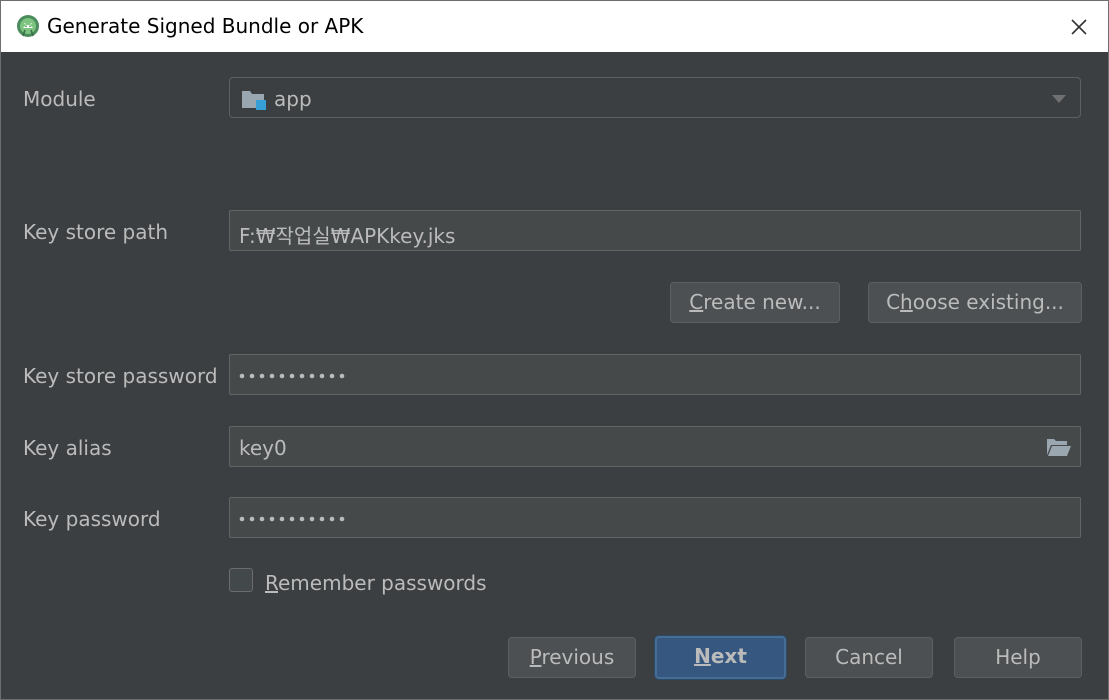 Image resolution: width=1109 pixels, height=700 pixels. What do you see at coordinates (655, 446) in the screenshot?
I see `key-alias-field: key0` at bounding box center [655, 446].